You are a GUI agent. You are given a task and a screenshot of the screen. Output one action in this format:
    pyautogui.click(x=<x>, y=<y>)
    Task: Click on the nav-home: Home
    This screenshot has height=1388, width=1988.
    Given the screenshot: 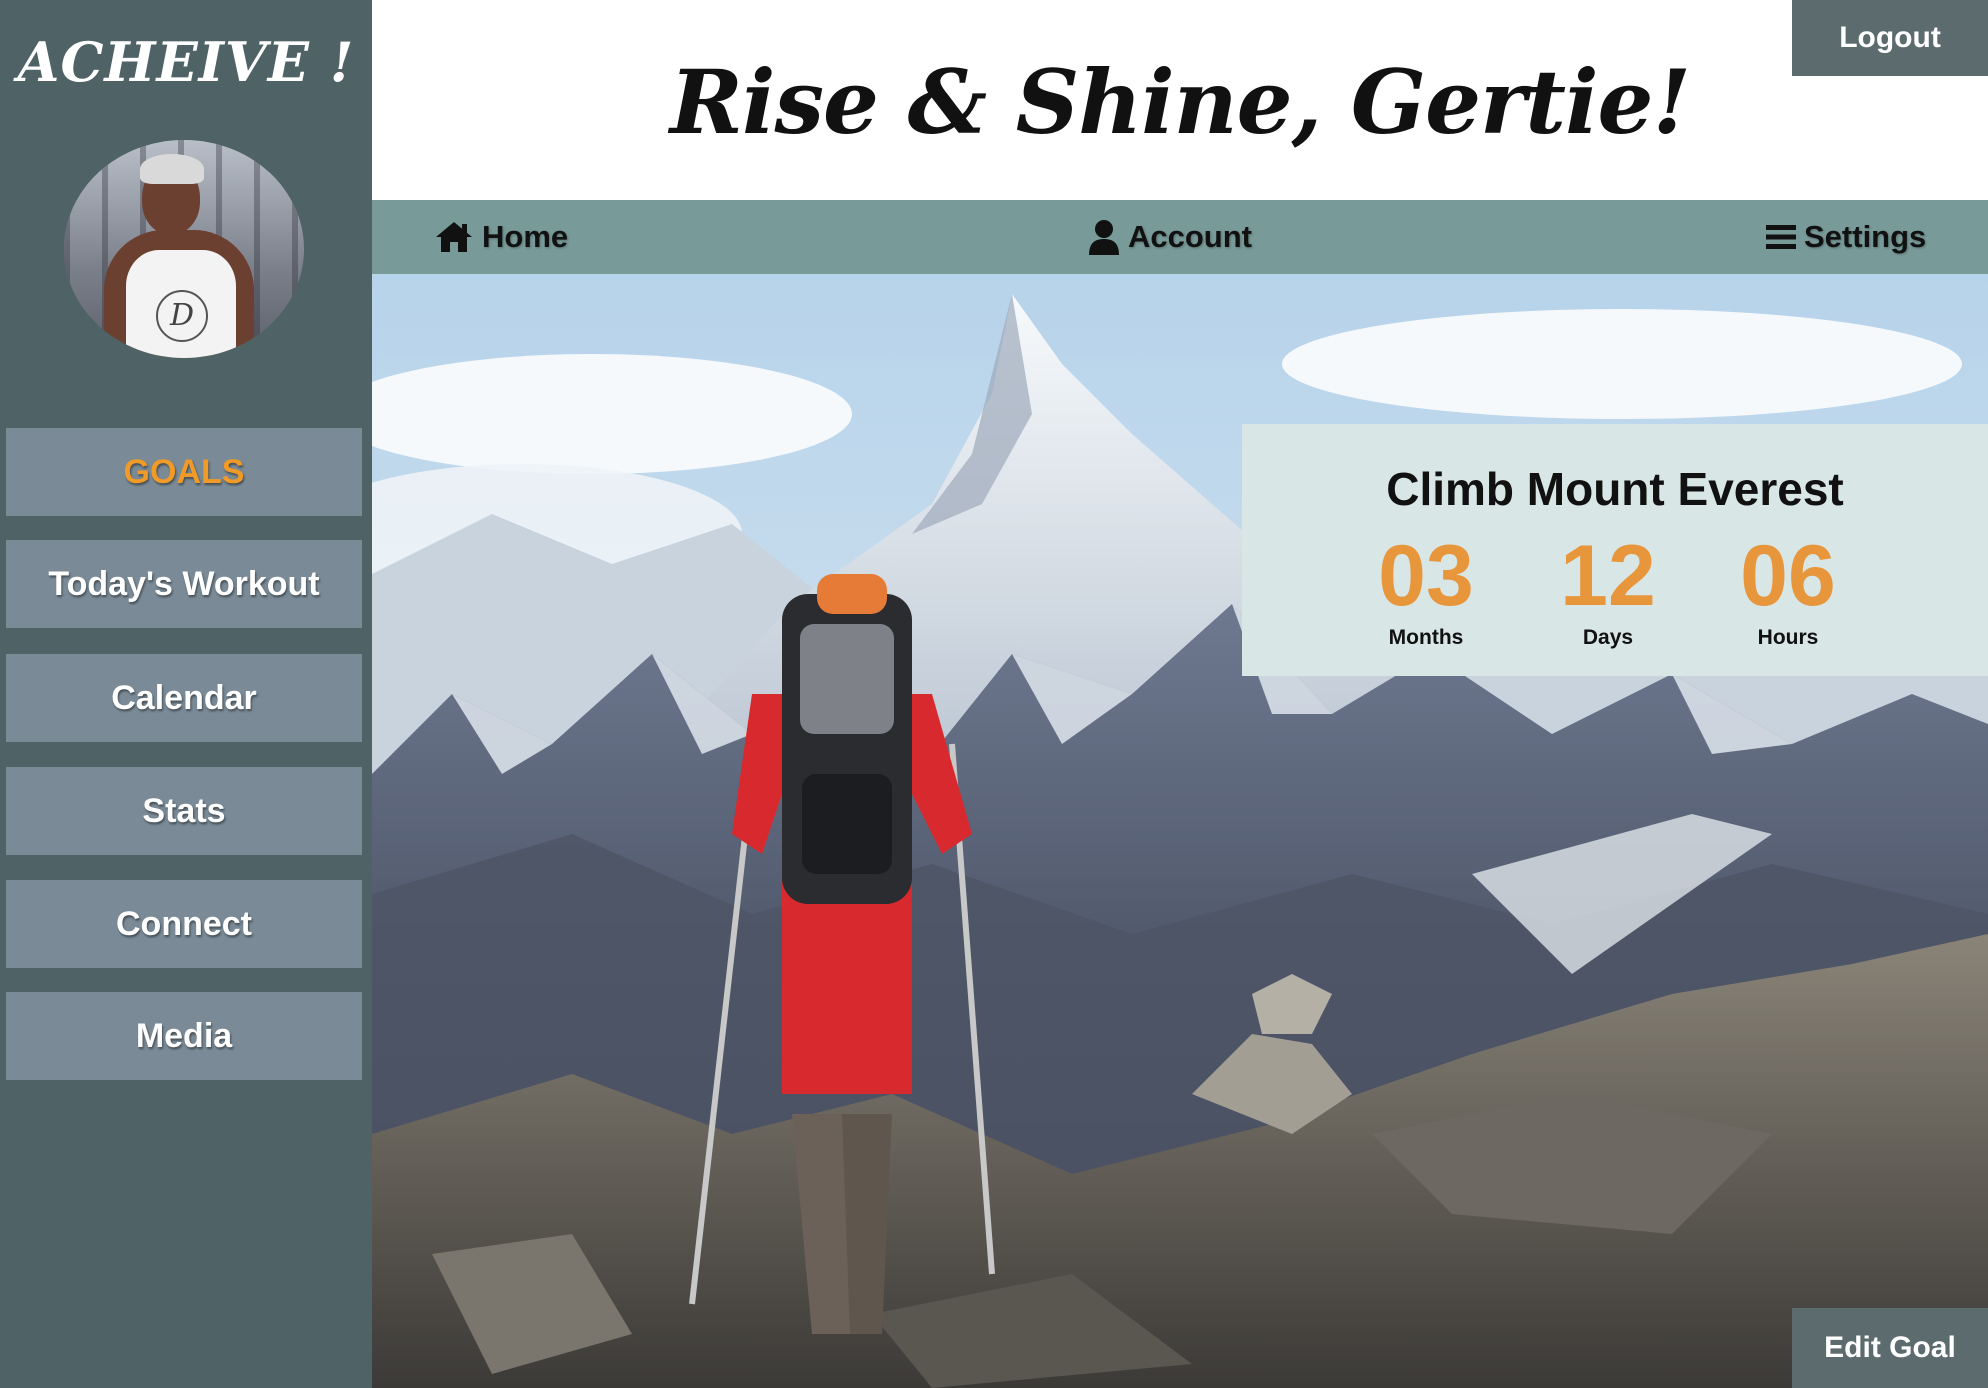 What is the action you would take?
    pyautogui.click(x=501, y=237)
    